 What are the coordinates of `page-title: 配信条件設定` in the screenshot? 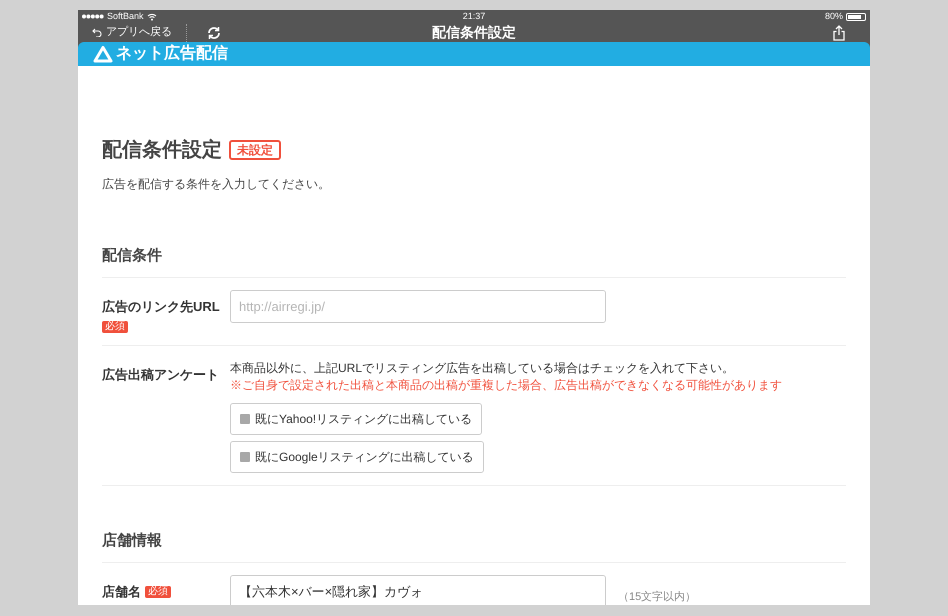 It's located at (162, 150).